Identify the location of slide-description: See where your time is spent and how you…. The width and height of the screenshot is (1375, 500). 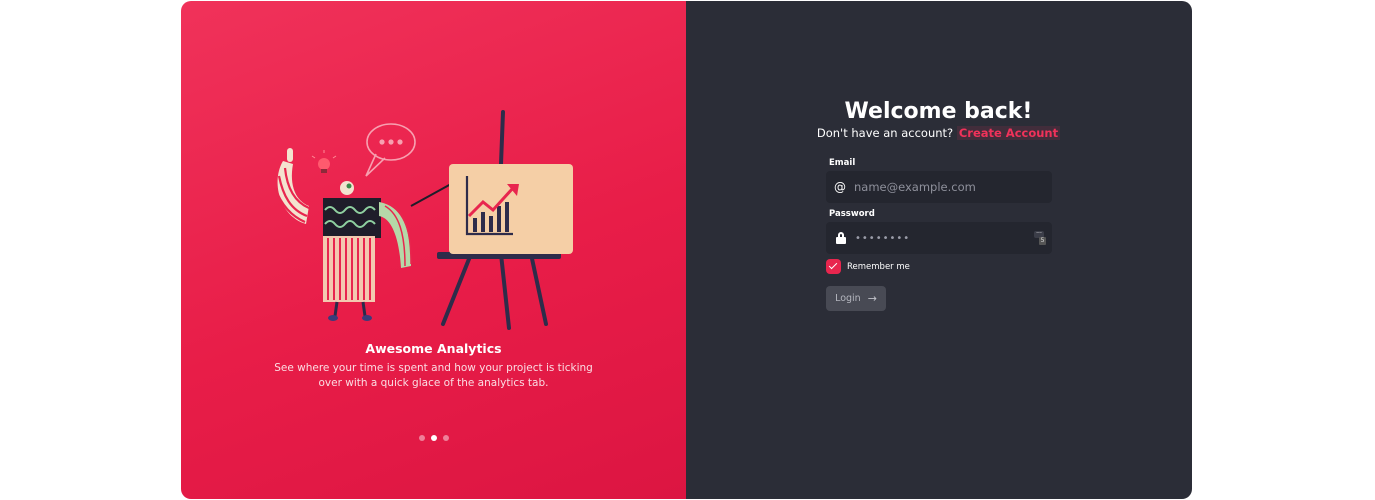
(433, 375).